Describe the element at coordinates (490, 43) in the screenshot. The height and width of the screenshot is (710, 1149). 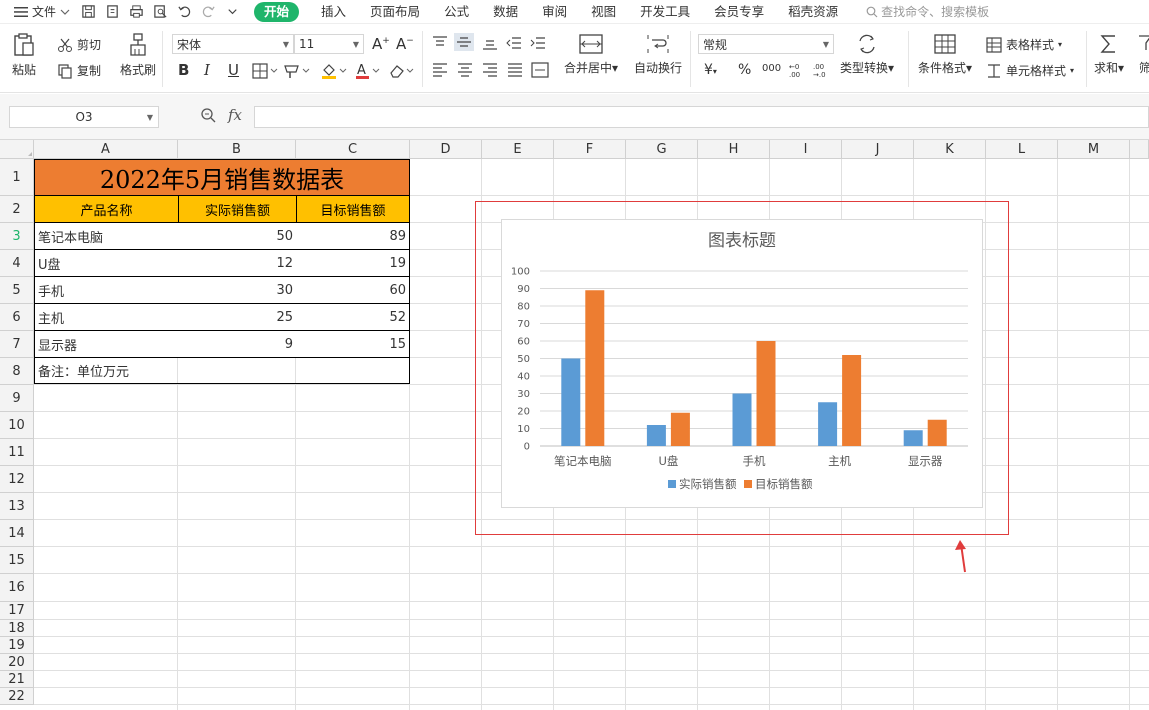
I see `align-bottom-icon` at that location.